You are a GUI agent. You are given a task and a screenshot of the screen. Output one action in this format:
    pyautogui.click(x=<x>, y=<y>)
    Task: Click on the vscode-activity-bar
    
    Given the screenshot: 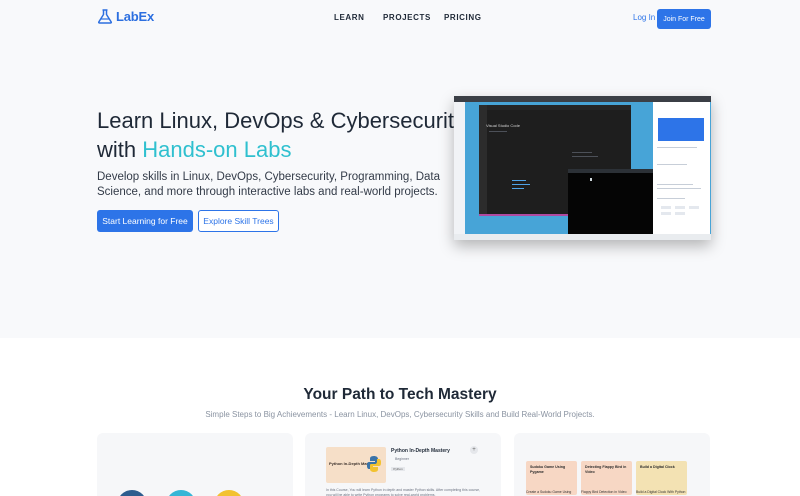 What is the action you would take?
    pyautogui.click(x=483, y=159)
    